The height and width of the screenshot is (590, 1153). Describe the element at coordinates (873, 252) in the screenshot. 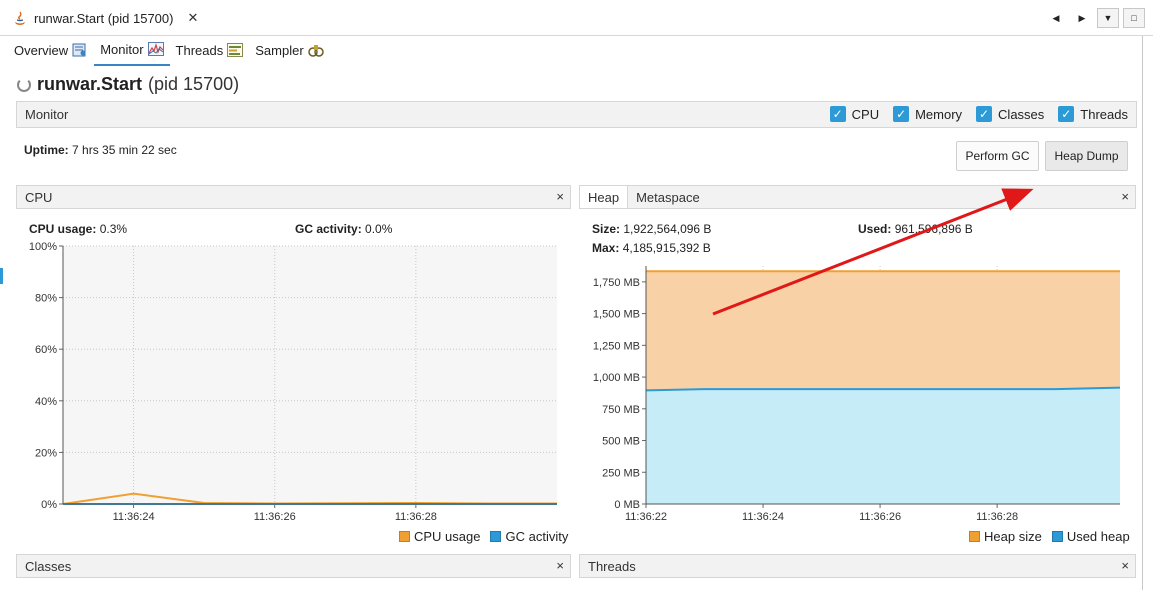

I see `annotation-arrow` at that location.